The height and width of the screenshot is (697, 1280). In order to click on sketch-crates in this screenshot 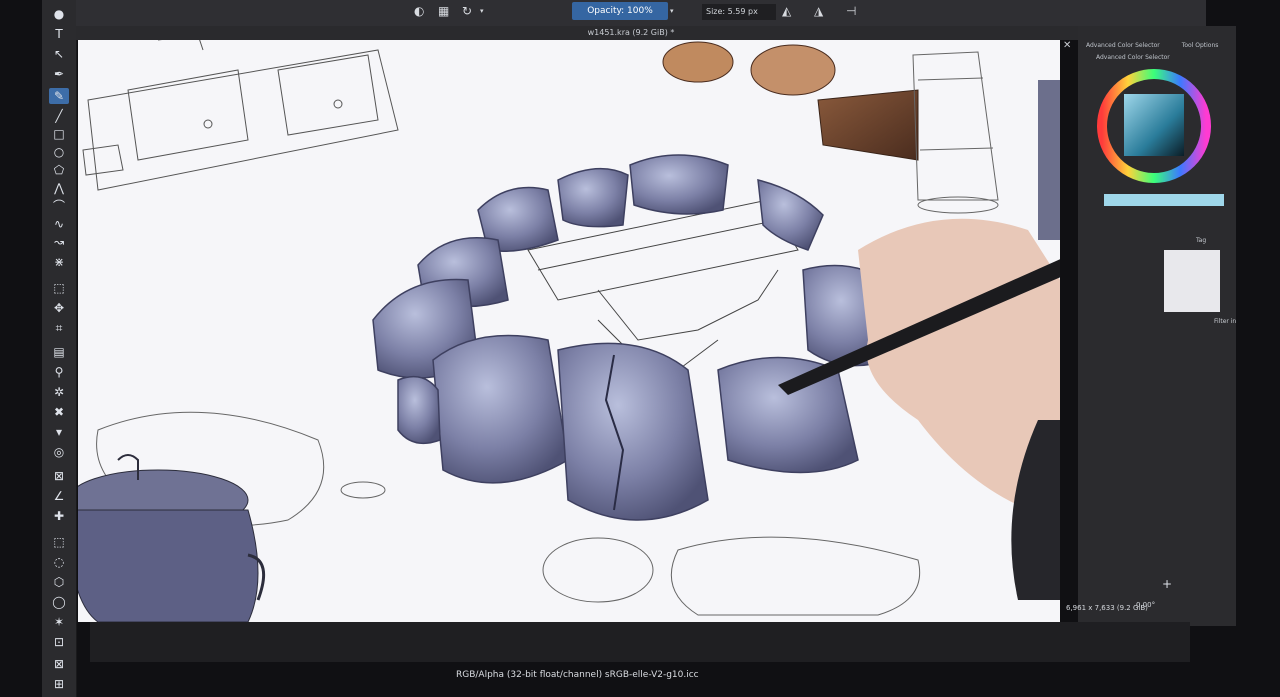, I will do `click(240, 115)`.